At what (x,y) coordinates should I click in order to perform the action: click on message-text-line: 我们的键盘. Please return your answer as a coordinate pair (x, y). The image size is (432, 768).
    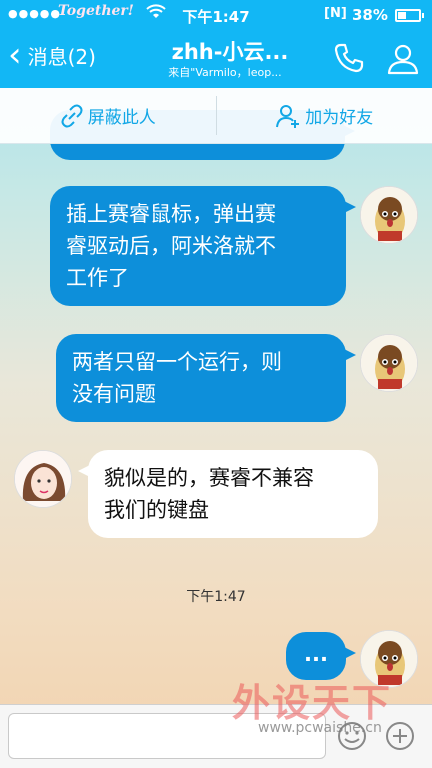
    Looking at the image, I should click on (156, 510).